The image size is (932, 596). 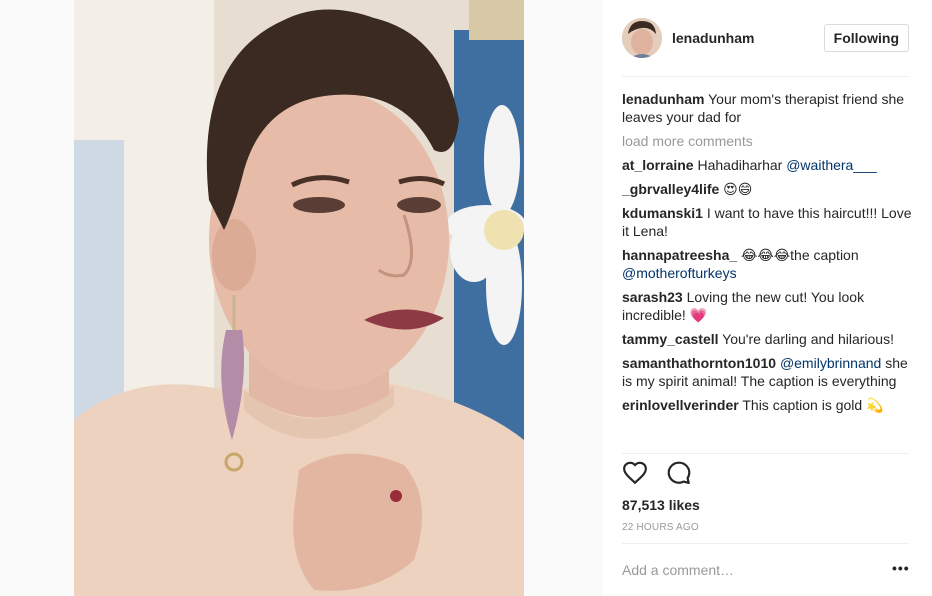 What do you see at coordinates (652, 297) in the screenshot?
I see `comment-username: sarash23` at bounding box center [652, 297].